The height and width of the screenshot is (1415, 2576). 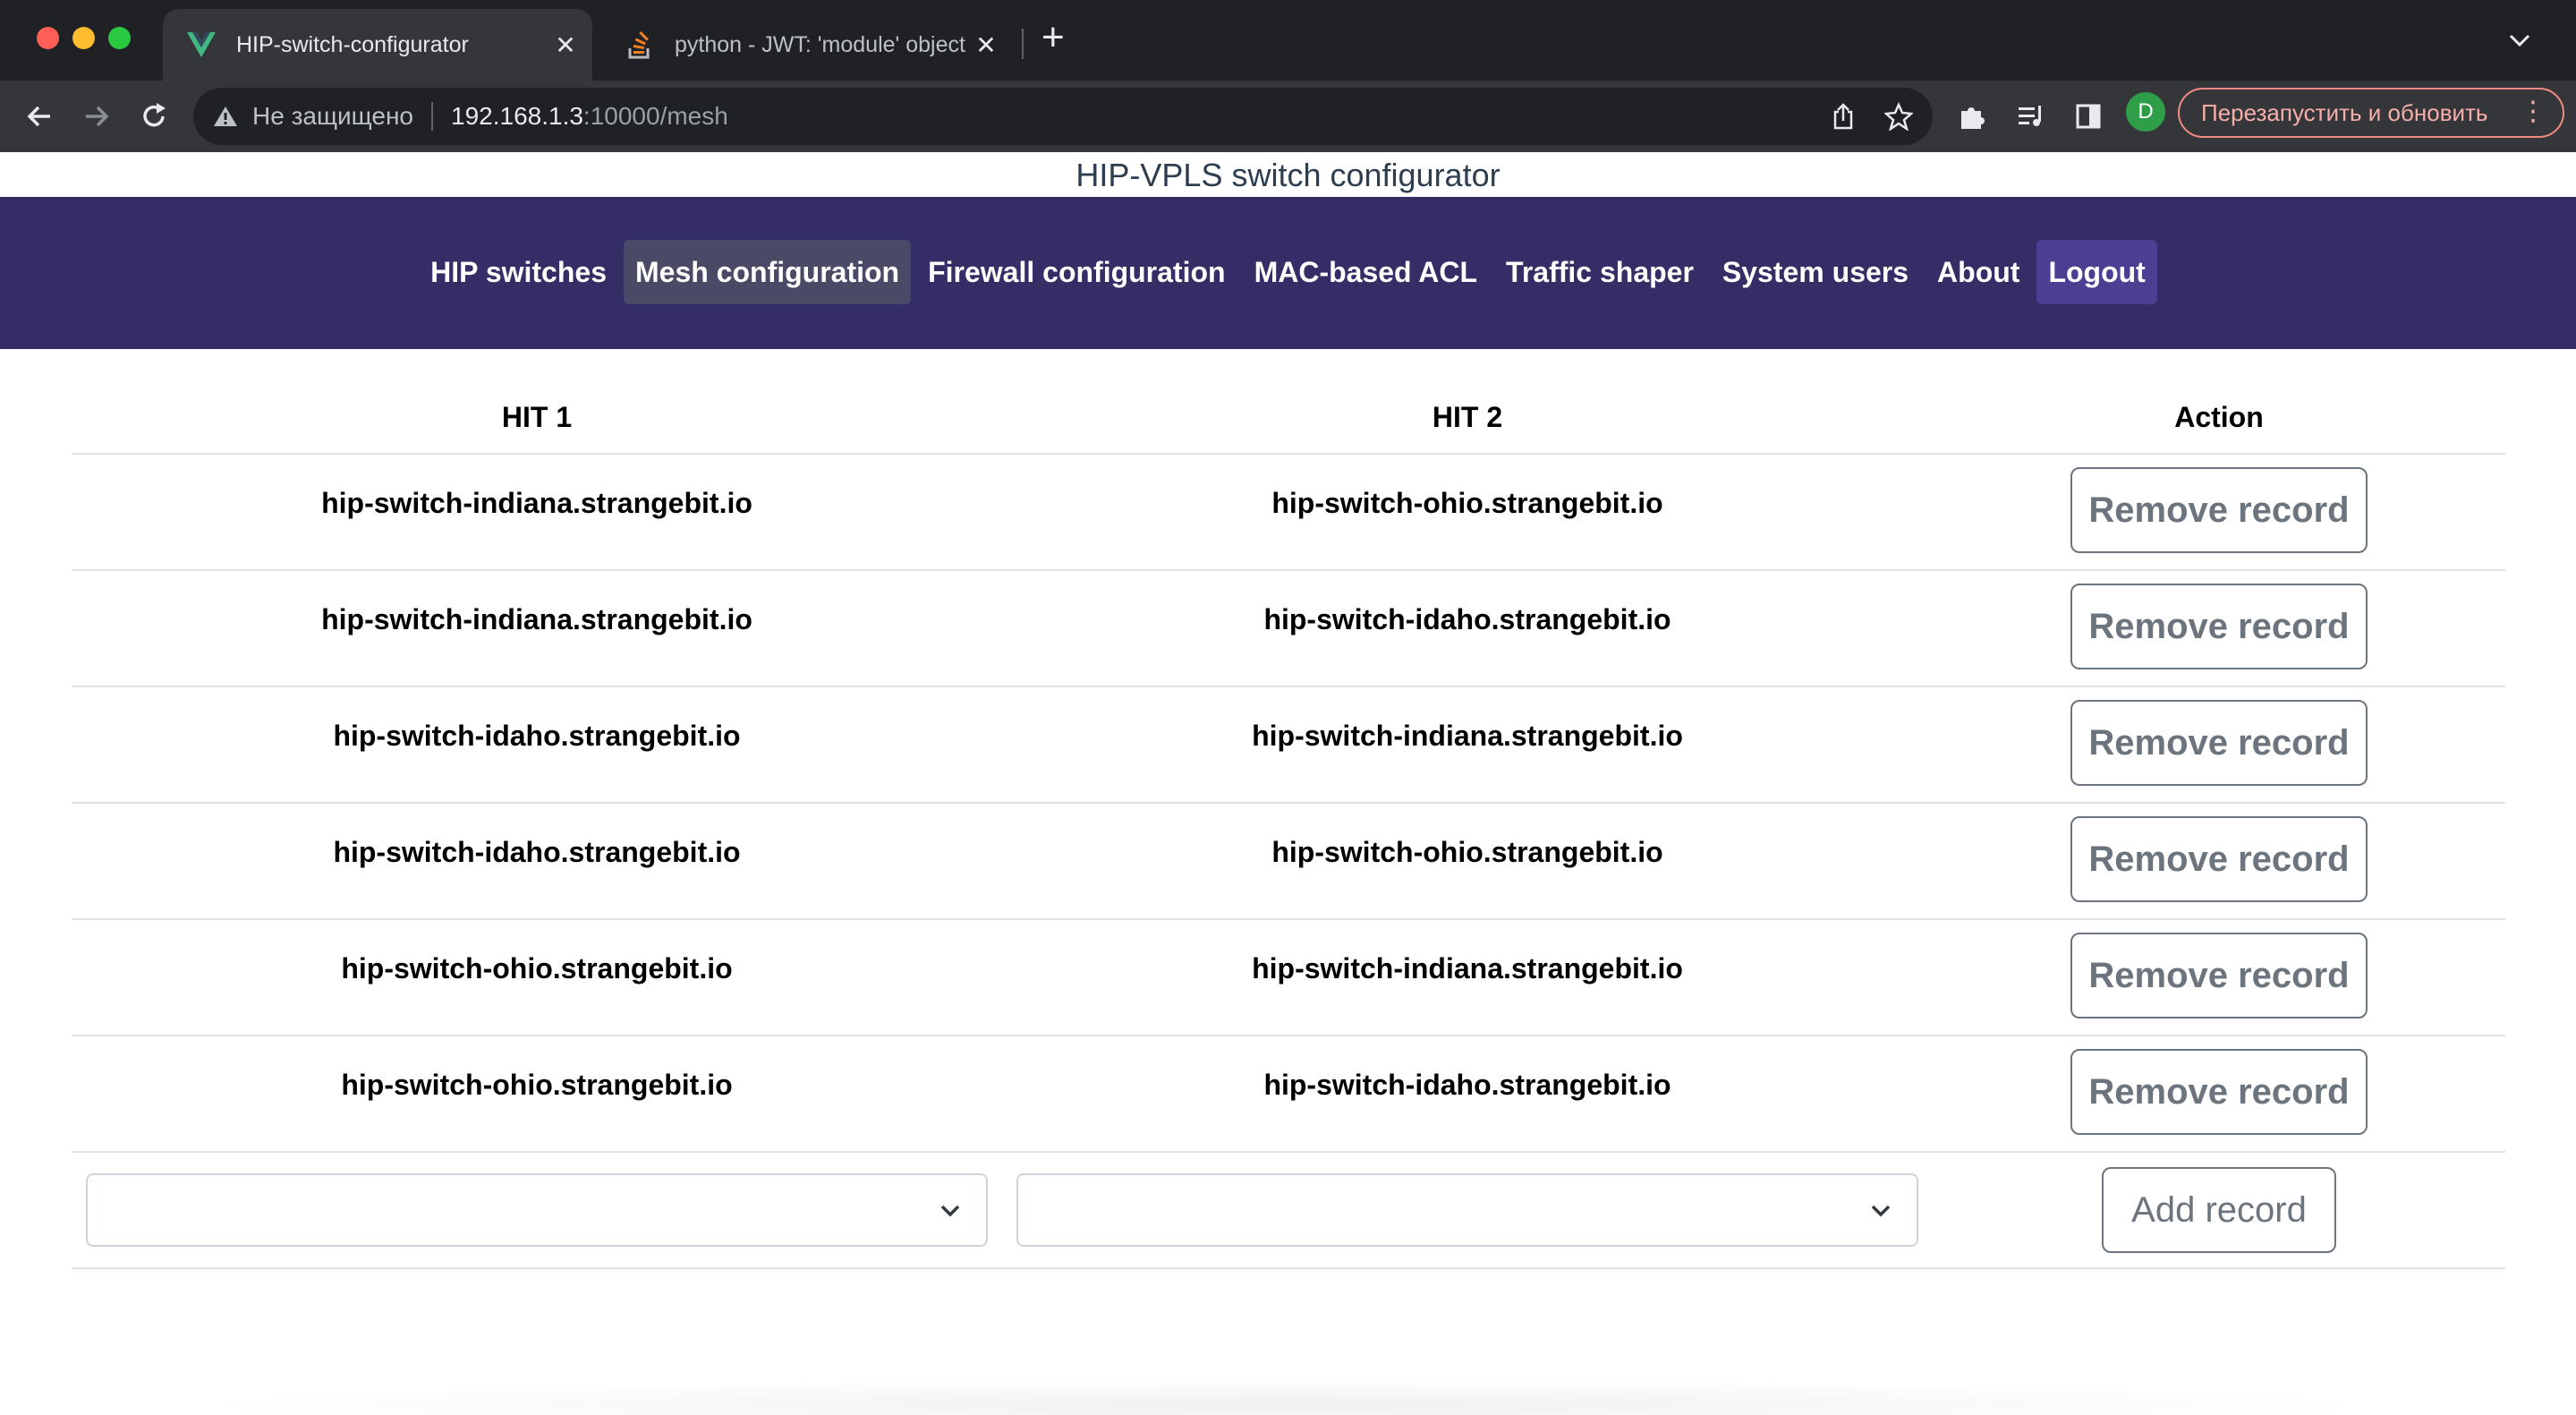 I want to click on back-arrow-icon, so click(x=39, y=116).